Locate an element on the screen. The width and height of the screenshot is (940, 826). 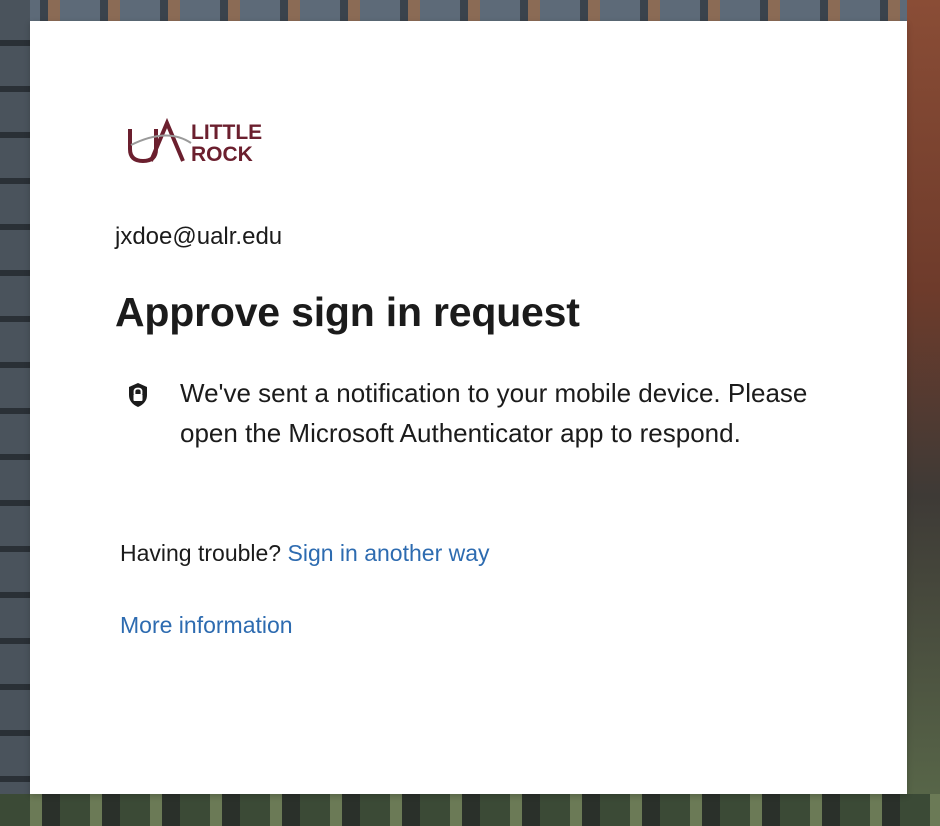
help-row: Having trouble? Sign in another way is located at coordinates (305, 553).